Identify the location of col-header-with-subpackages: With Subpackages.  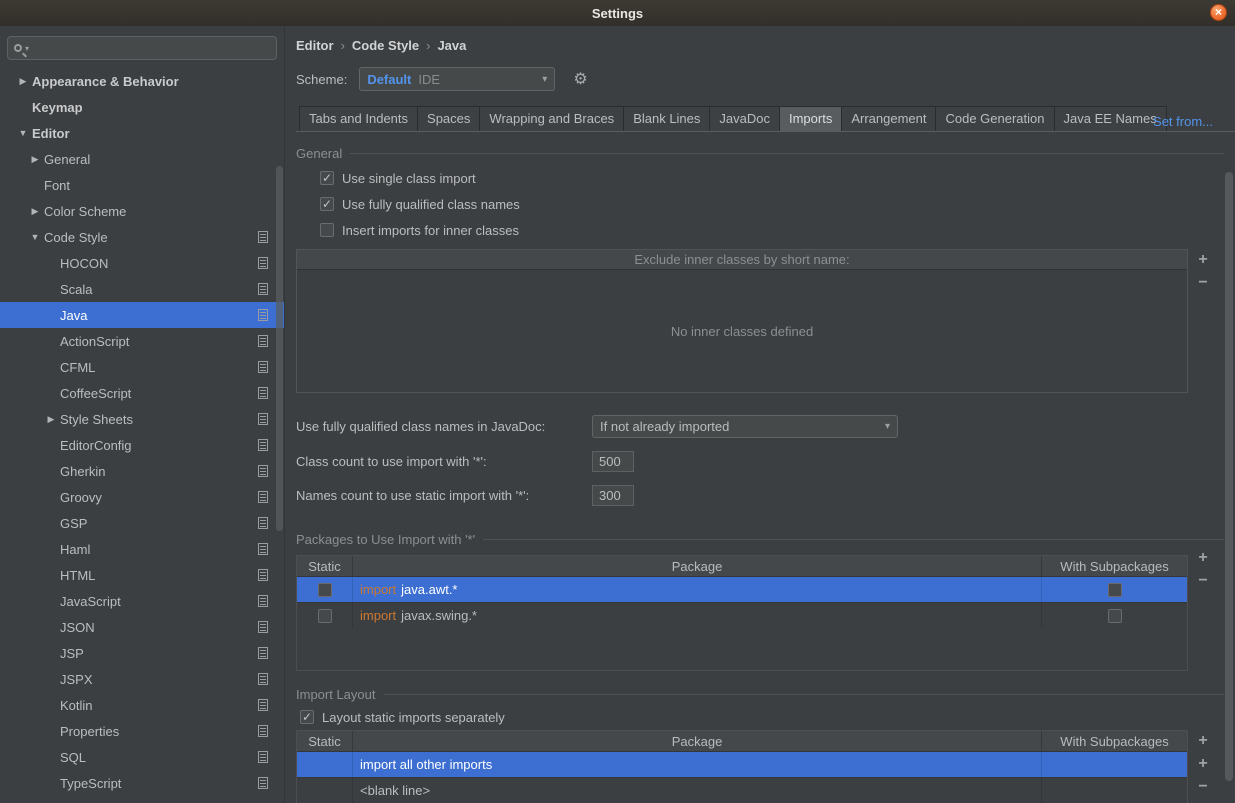
(1114, 741).